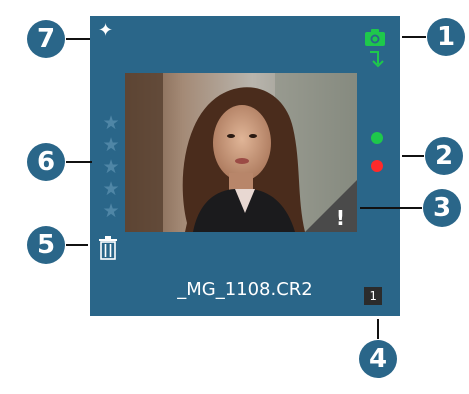 This screenshot has height=394, width=469. What do you see at coordinates (442, 208) in the screenshot?
I see `callout-3: 3` at bounding box center [442, 208].